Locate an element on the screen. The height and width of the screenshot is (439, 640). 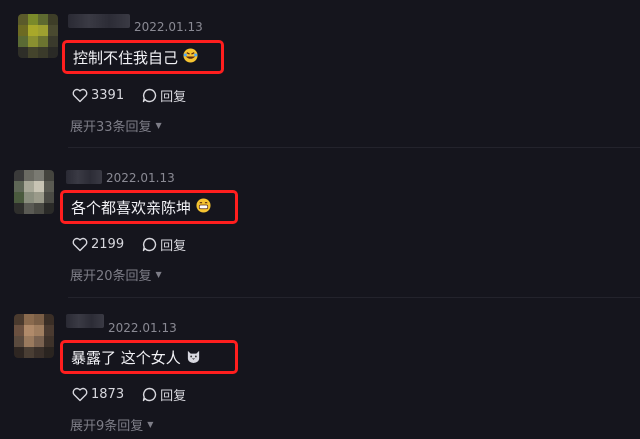
like-count: 1873 is located at coordinates (108, 394).